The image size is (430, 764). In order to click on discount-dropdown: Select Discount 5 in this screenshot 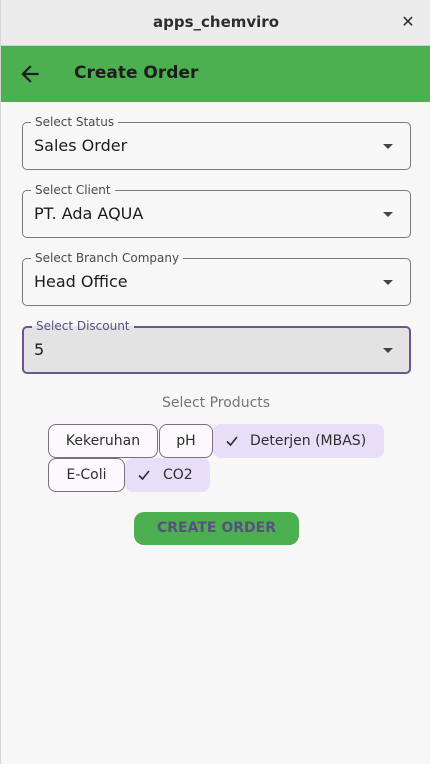, I will do `click(216, 346)`.